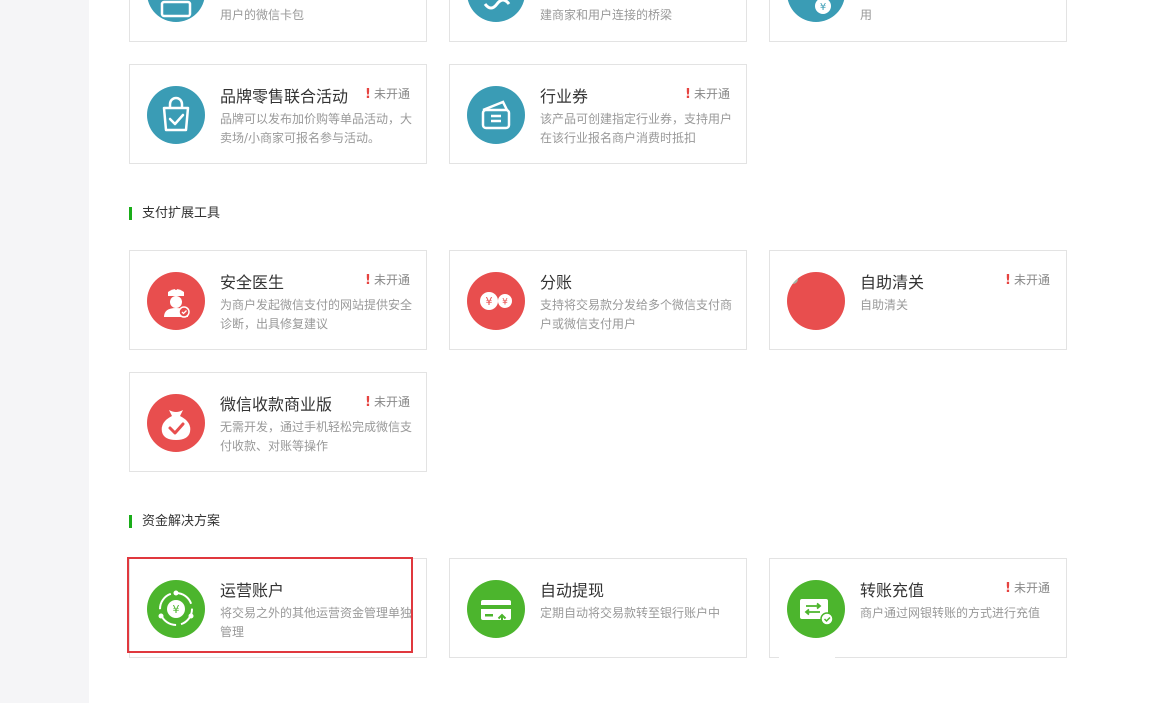 The width and height of the screenshot is (1170, 703). What do you see at coordinates (950, 613) in the screenshot?
I see `card-desc: 商户通过网银转账的方式进行充值` at bounding box center [950, 613].